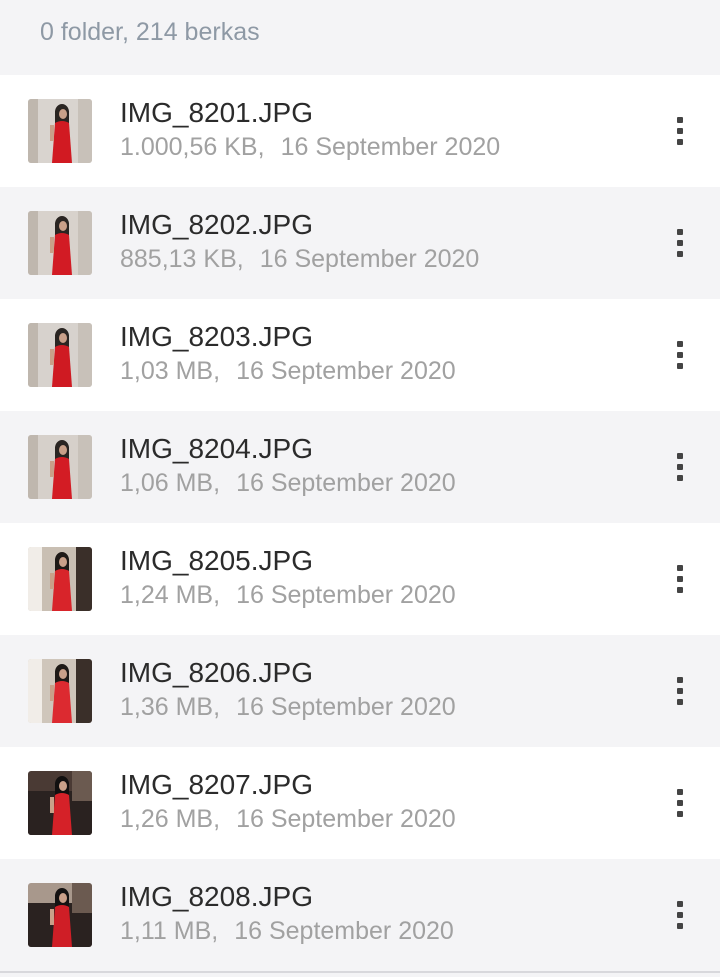 The width and height of the screenshot is (720, 977). I want to click on folder-summary-text: 0 folder, 214 berkas, so click(150, 32).